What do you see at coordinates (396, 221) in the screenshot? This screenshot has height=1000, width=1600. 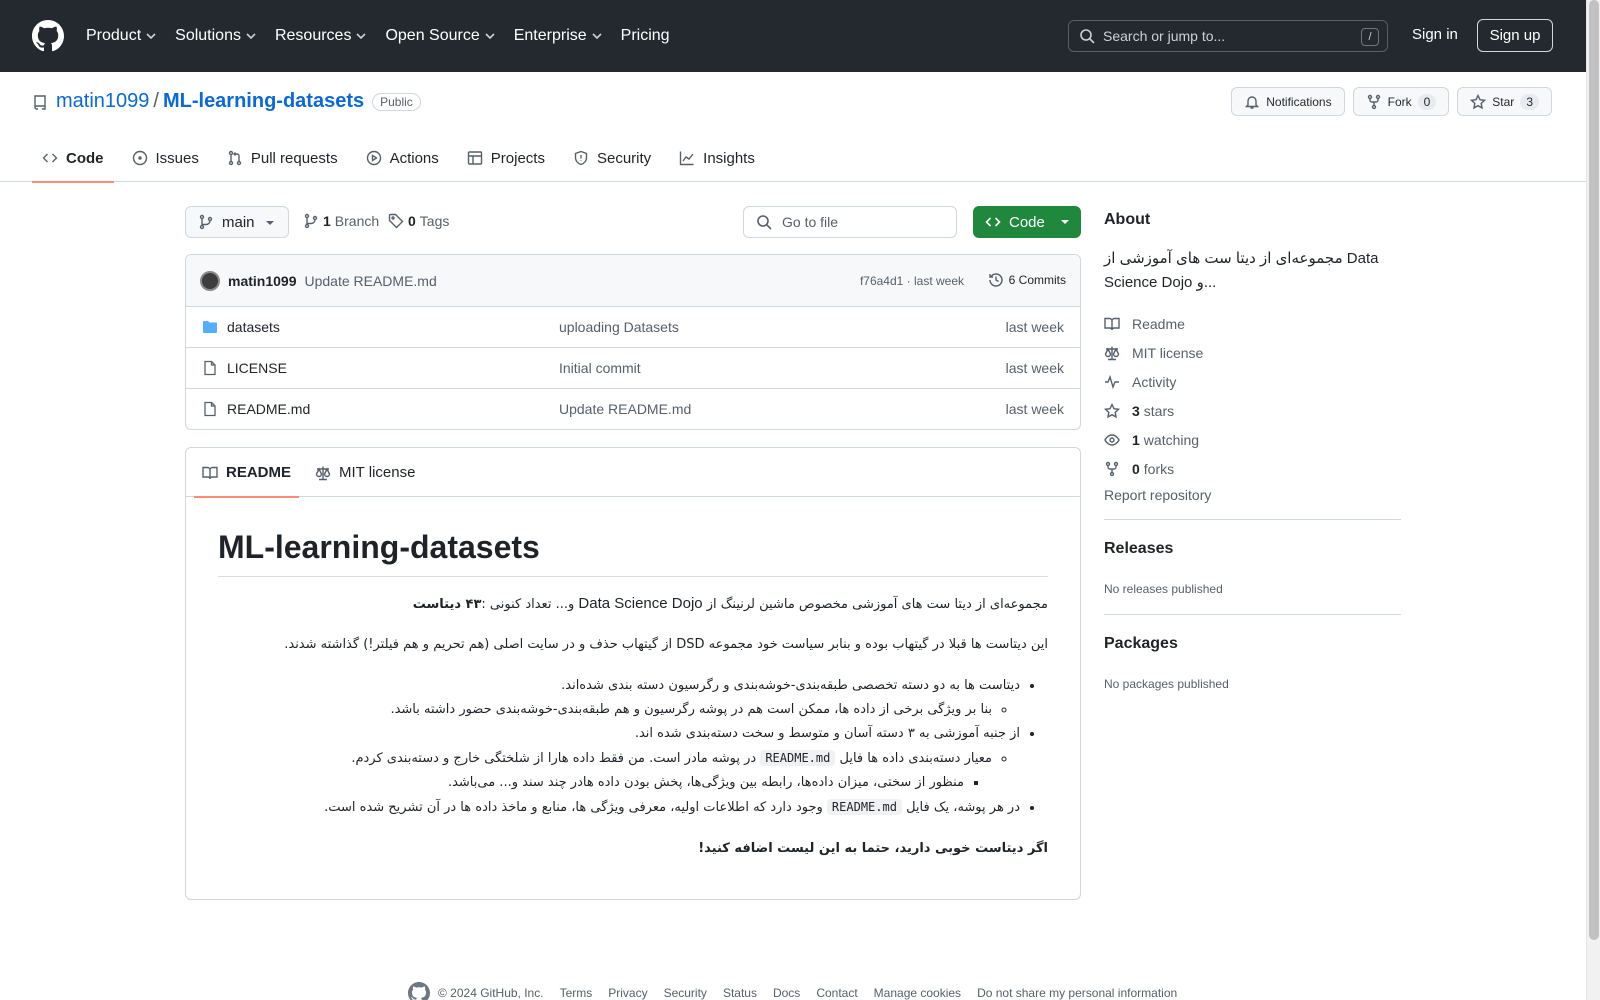 I see `tag-icon` at bounding box center [396, 221].